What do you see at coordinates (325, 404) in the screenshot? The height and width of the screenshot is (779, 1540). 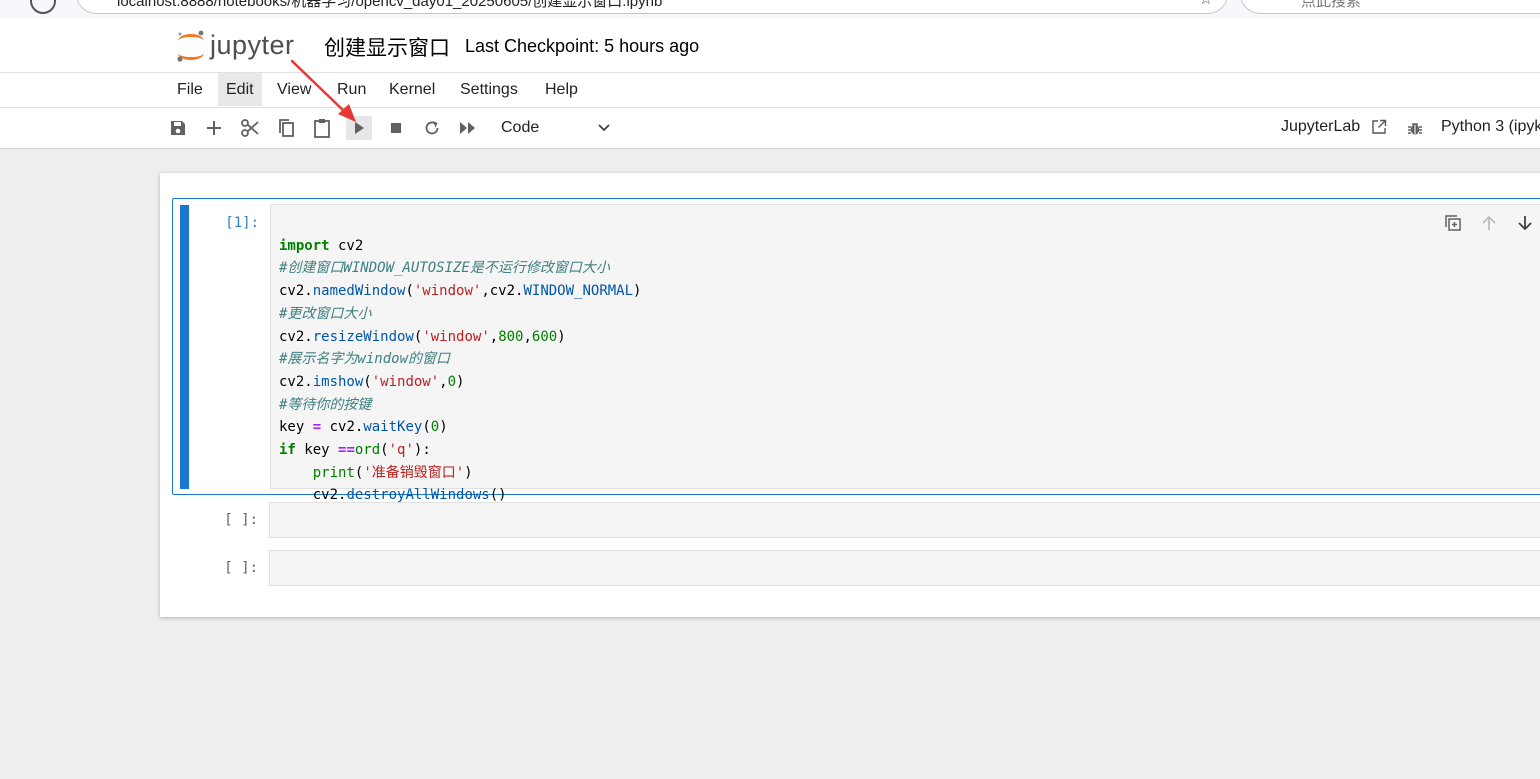 I see `code-line: #等待你的按键` at bounding box center [325, 404].